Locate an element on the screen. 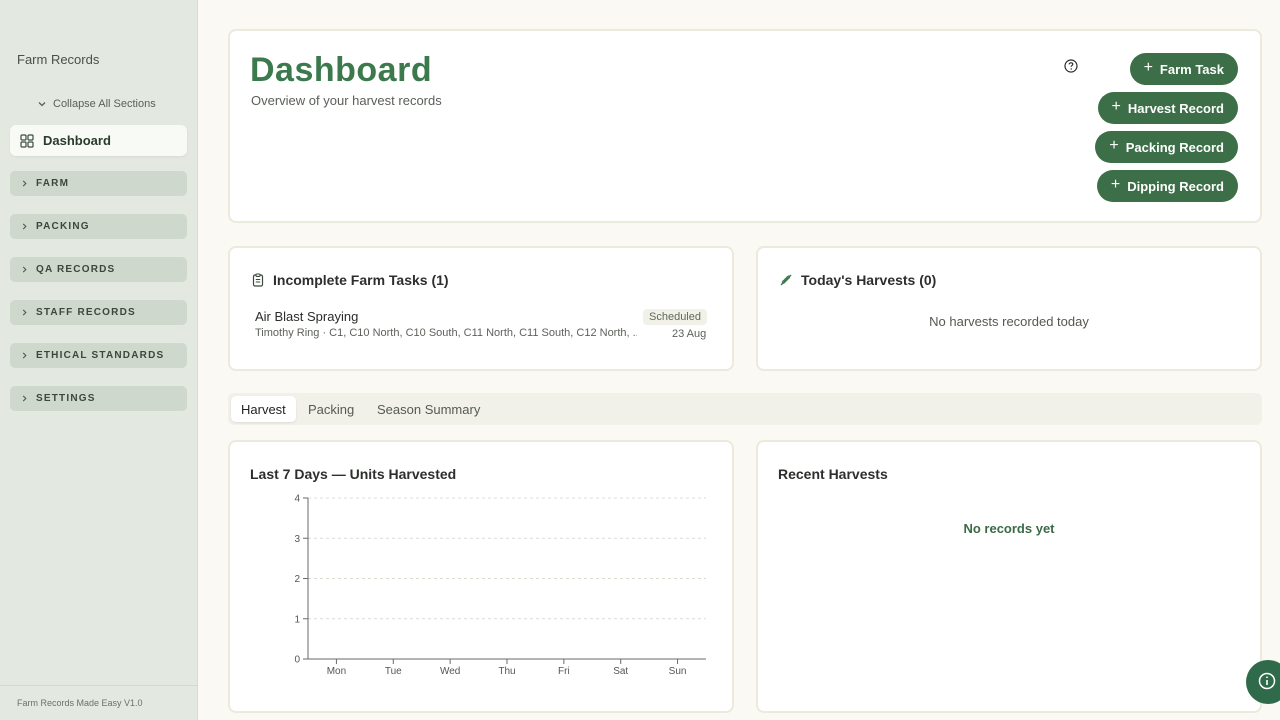 The width and height of the screenshot is (1280, 720). collapse-all-button: Collapse All Sections is located at coordinates (96, 104).